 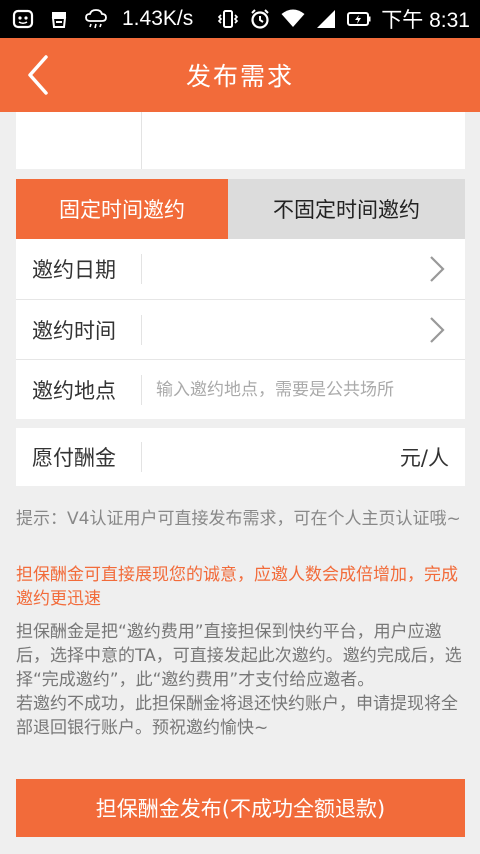 What do you see at coordinates (346, 209) in the screenshot?
I see `tab-flexible-time: 不固定时间邀约` at bounding box center [346, 209].